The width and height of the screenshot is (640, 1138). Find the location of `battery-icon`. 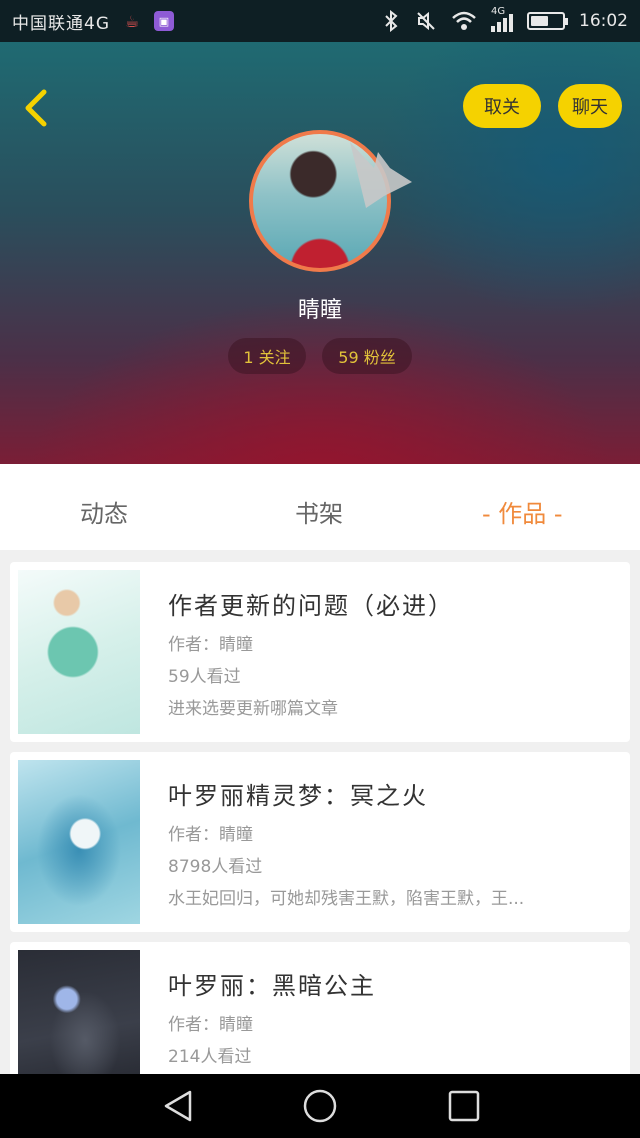

battery-icon is located at coordinates (547, 21).